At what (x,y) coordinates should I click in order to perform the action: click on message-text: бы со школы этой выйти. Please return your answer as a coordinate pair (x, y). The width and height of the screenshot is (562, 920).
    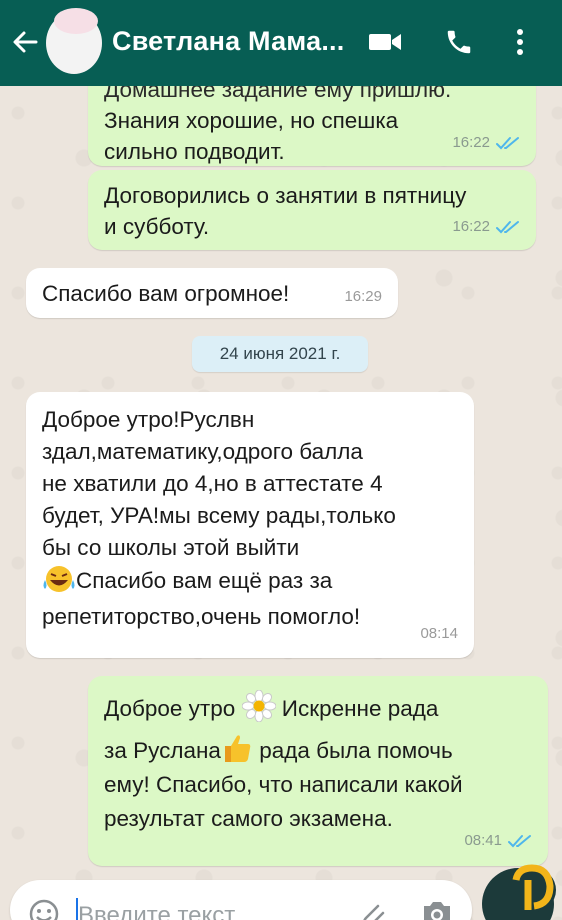
    Looking at the image, I should click on (171, 547).